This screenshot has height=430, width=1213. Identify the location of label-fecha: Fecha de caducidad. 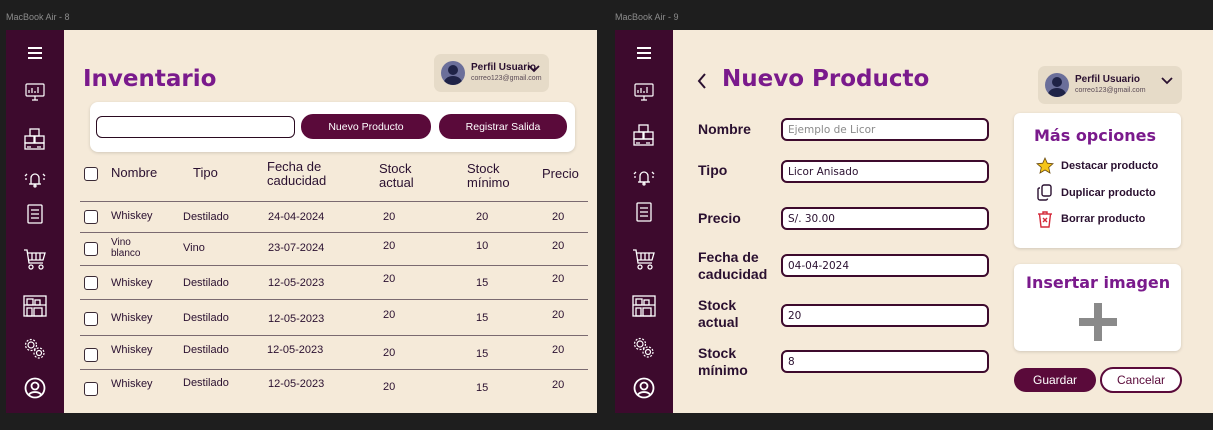
(732, 266).